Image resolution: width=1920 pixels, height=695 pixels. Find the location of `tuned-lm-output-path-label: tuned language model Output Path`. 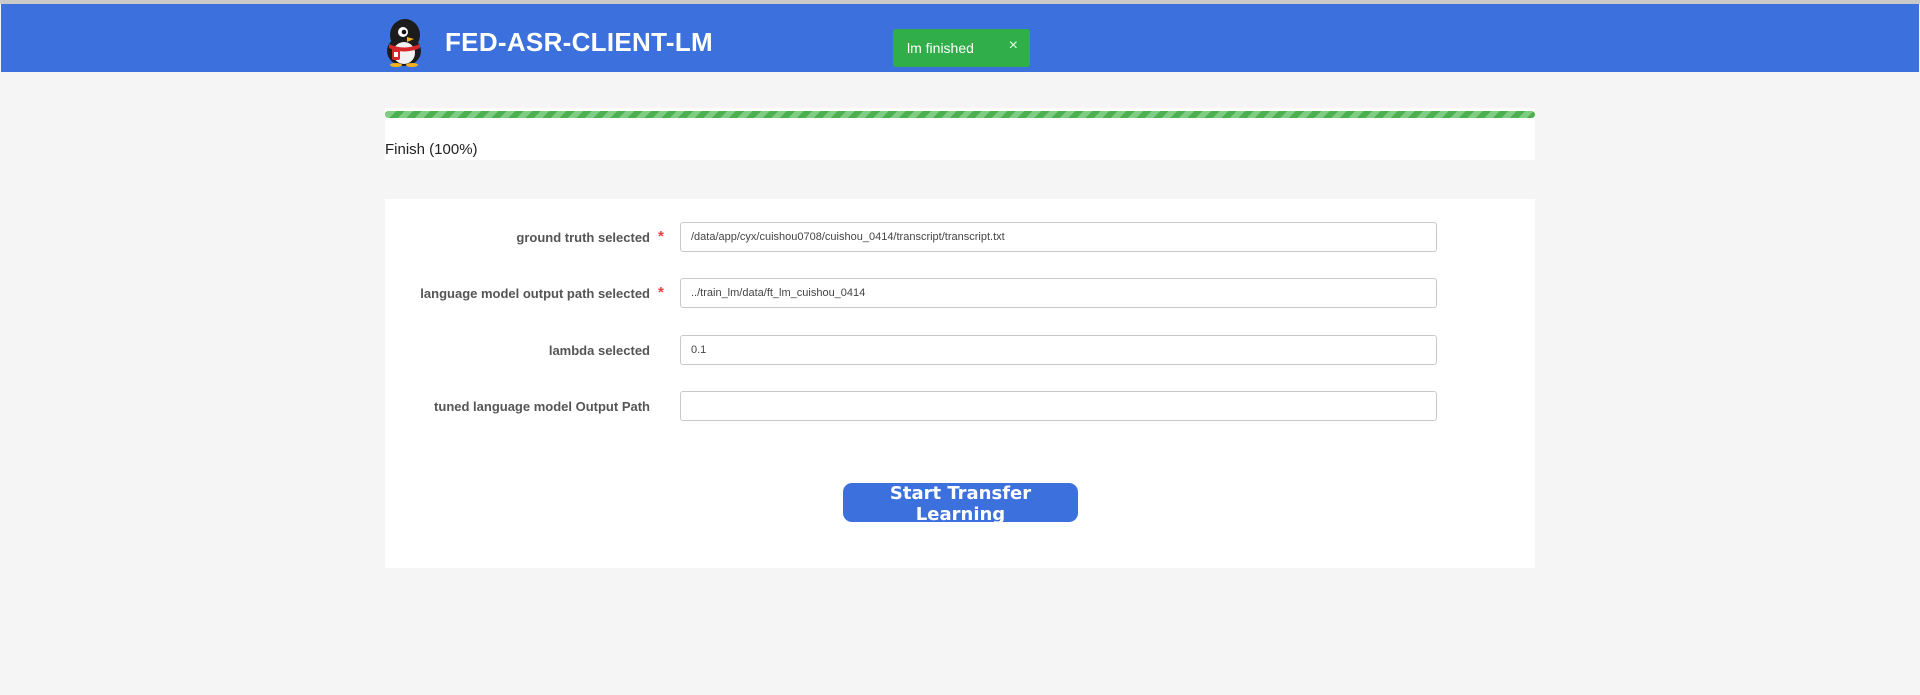

tuned-lm-output-path-label: tuned language model Output Path is located at coordinates (542, 406).